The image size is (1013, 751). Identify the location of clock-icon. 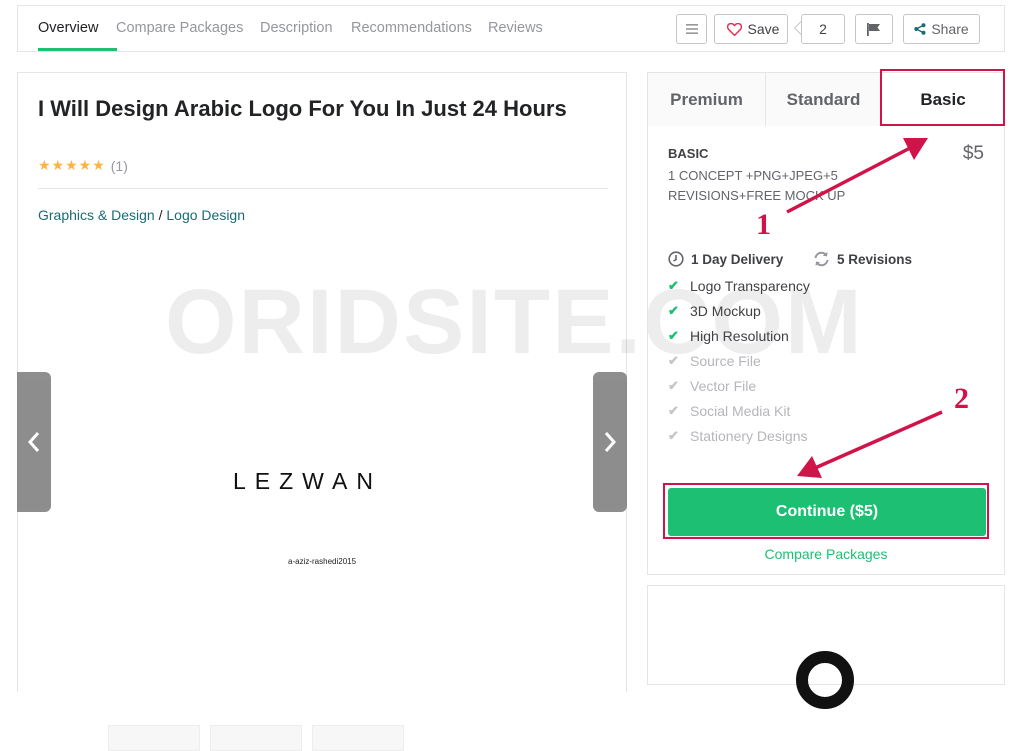
(676, 259).